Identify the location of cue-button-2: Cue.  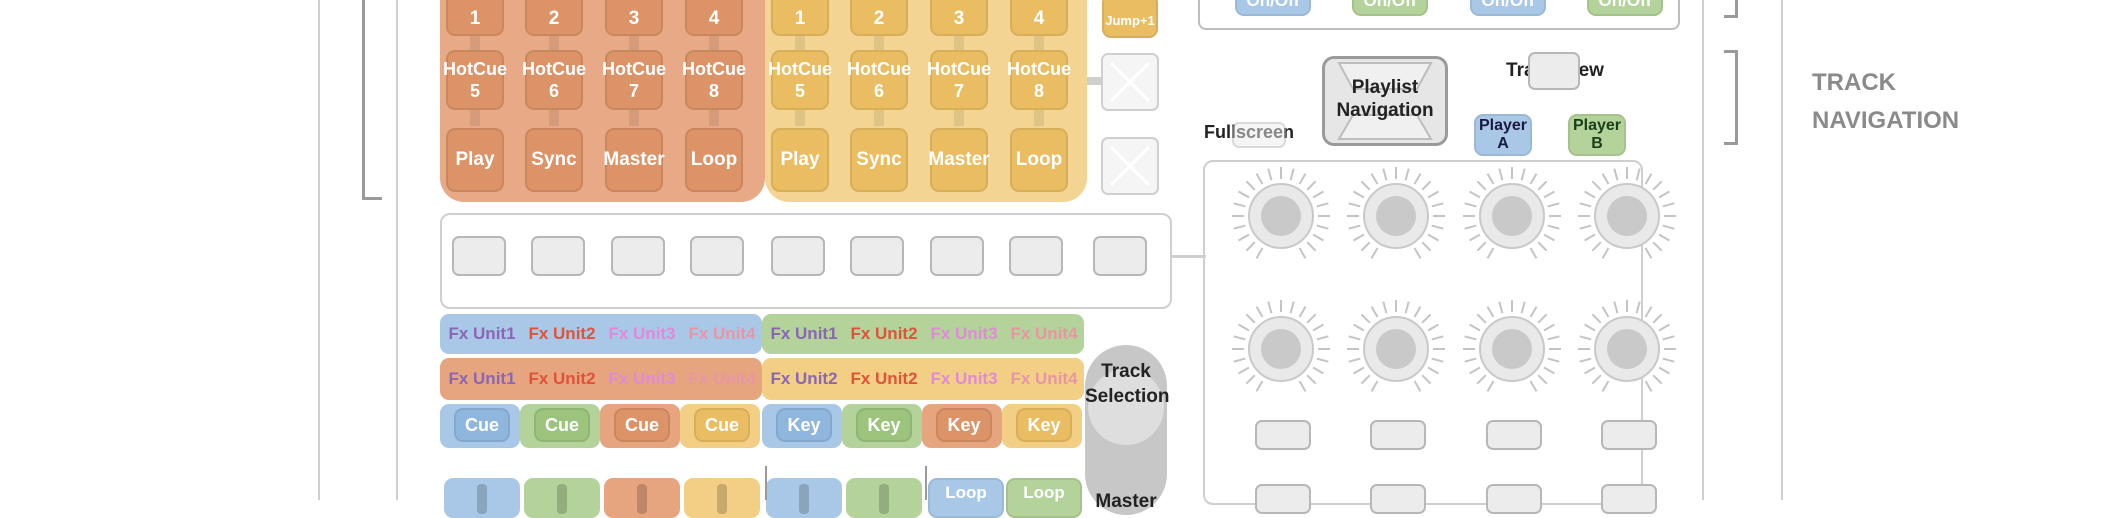
(562, 425).